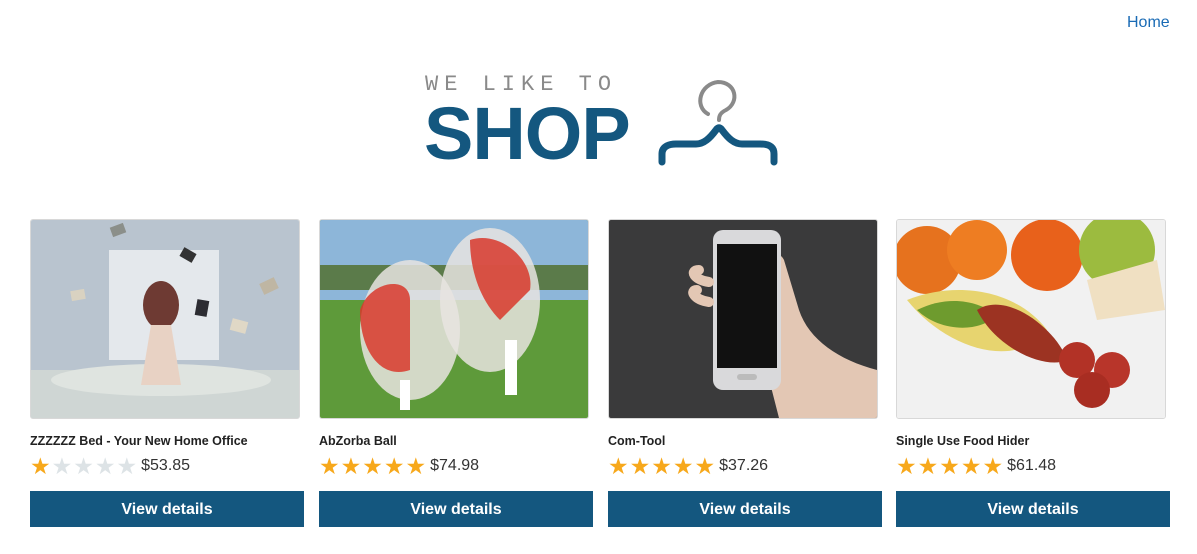  Describe the element at coordinates (456, 441) in the screenshot. I see `product-title: AbZorba Ball` at that location.